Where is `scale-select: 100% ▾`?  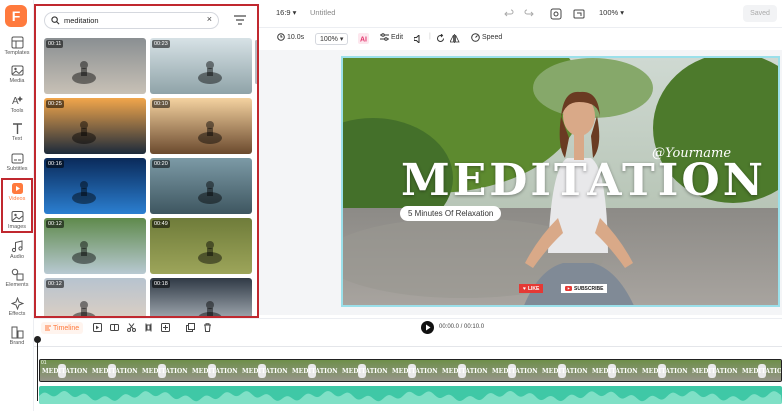 scale-select: 100% ▾ is located at coordinates (332, 39).